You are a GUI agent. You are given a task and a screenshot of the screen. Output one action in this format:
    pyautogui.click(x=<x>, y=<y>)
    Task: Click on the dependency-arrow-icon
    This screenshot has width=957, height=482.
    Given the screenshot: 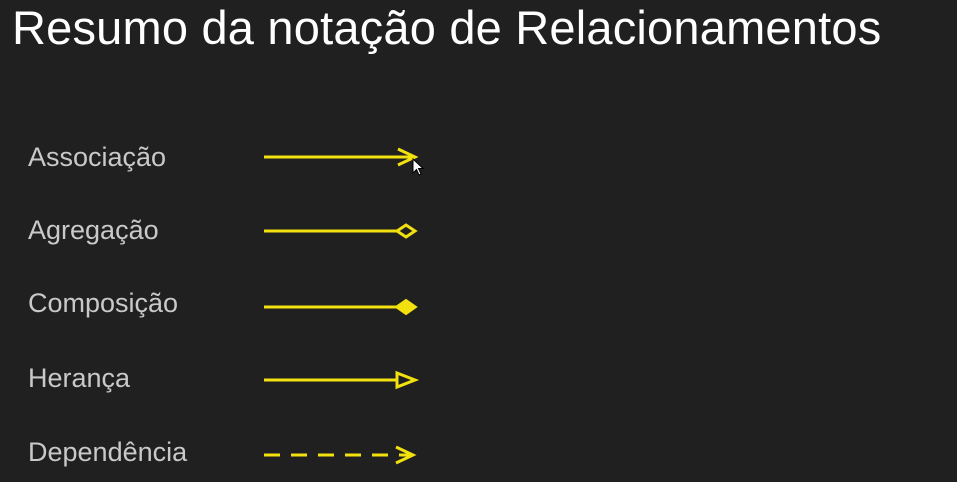 What is the action you would take?
    pyautogui.click(x=340, y=455)
    